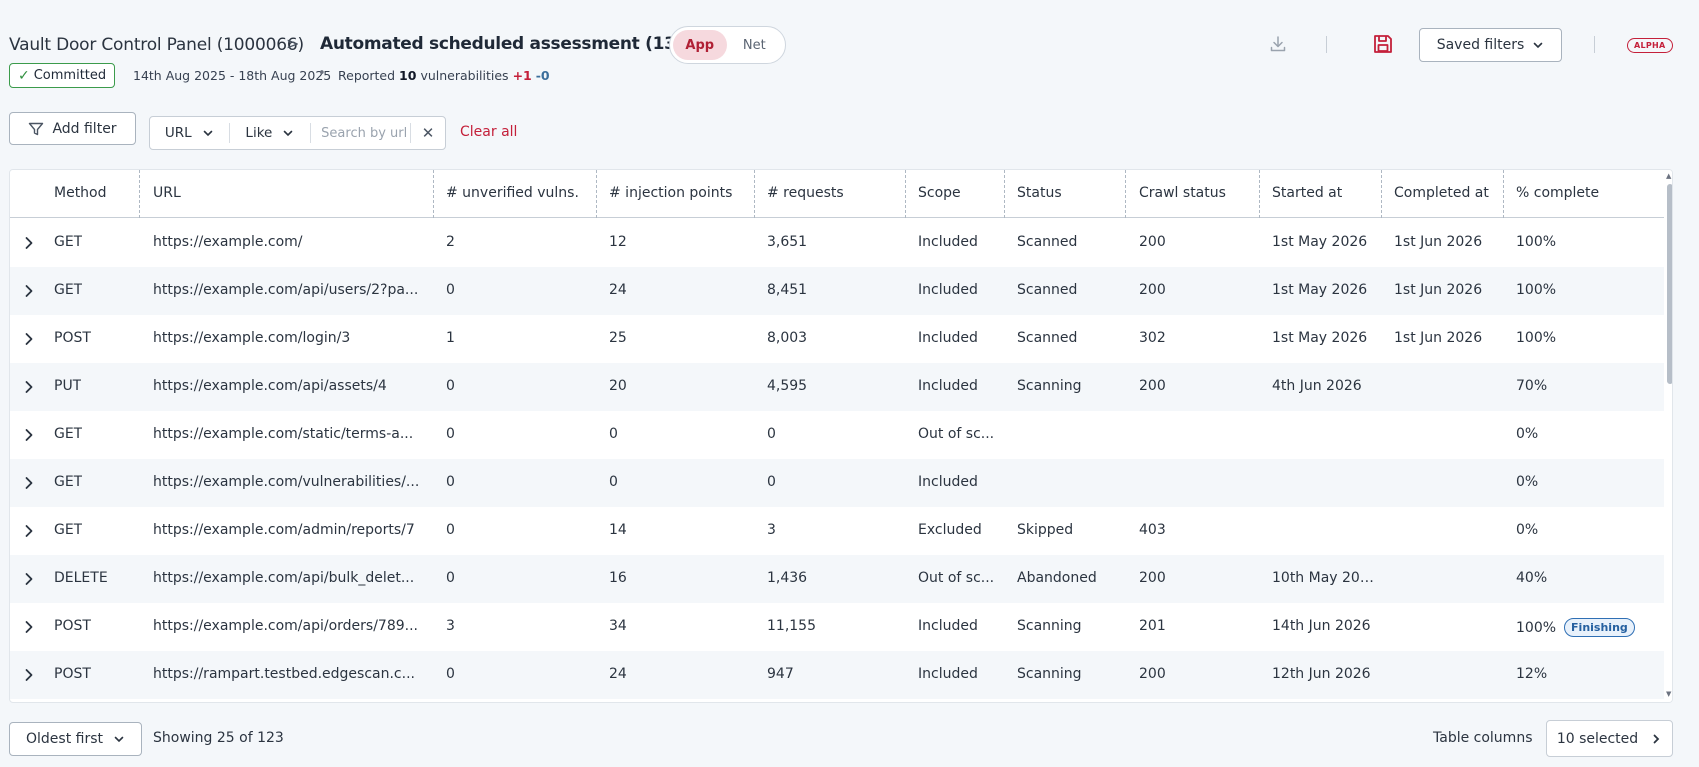  Describe the element at coordinates (1557, 193) in the screenshot. I see `column-header-complete: % complete` at that location.